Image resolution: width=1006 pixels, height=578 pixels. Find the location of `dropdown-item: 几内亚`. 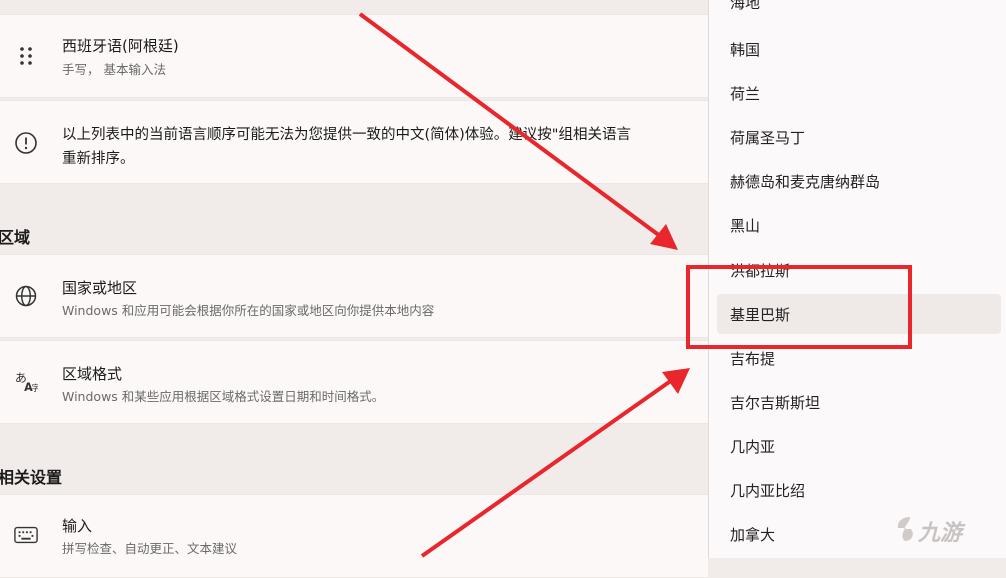

dropdown-item: 几内亚 is located at coordinates (752, 446).